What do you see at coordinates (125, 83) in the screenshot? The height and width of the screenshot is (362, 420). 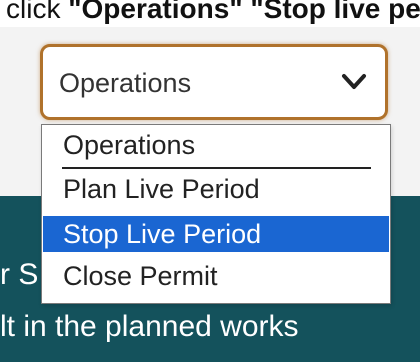 I see `select-value: Operations` at bounding box center [125, 83].